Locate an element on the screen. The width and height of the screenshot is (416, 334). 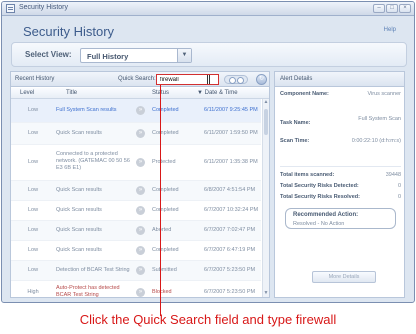
row-date: 6/7/2007 6:47:19 PM is located at coordinates (230, 250).